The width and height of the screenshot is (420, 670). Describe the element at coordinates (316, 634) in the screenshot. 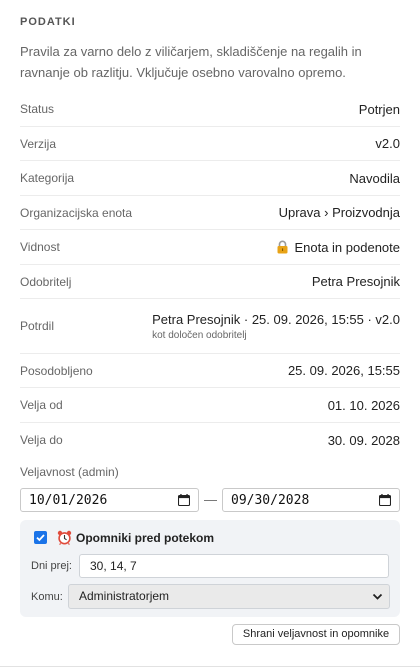

I see `save-validity-button: Shrani veljavnost in opomnike` at that location.